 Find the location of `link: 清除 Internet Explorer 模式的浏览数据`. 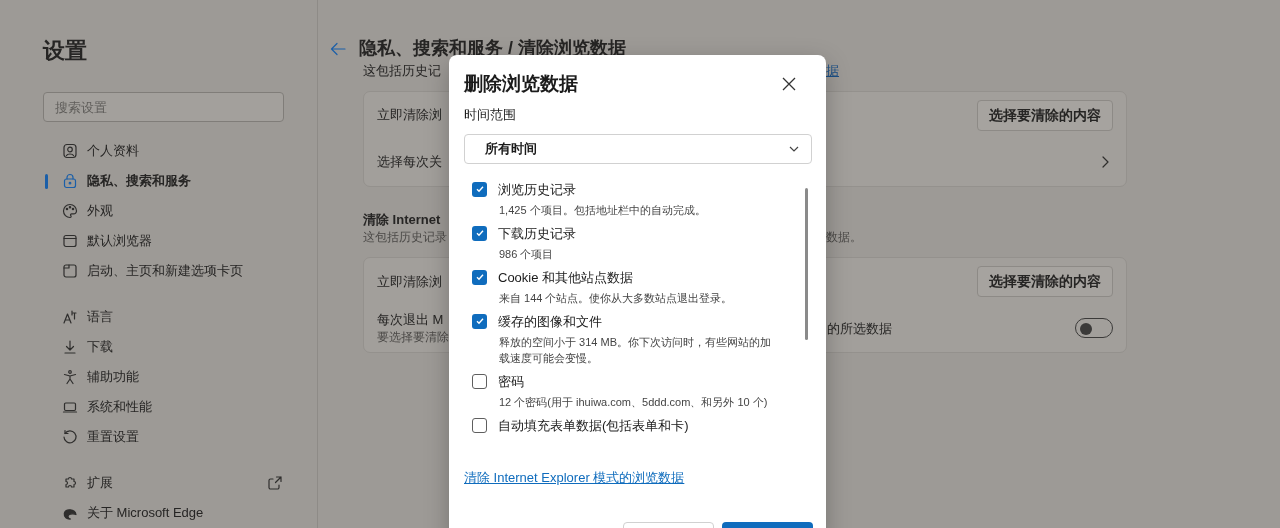

link: 清除 Internet Explorer 模式的浏览数据 is located at coordinates (574, 477).